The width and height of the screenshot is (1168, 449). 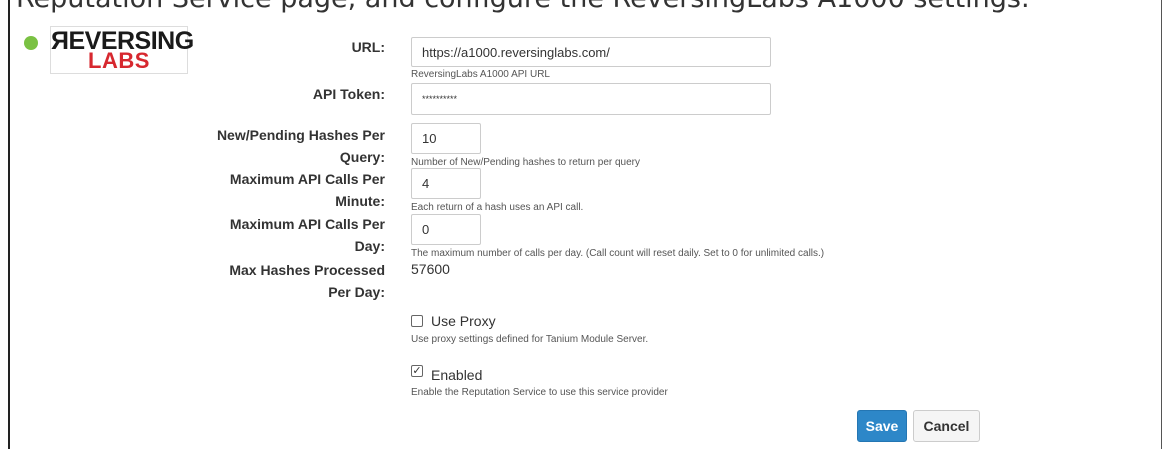 I want to click on calls-per-day-label-line1: Maximum API Calls Per, so click(x=307, y=224).